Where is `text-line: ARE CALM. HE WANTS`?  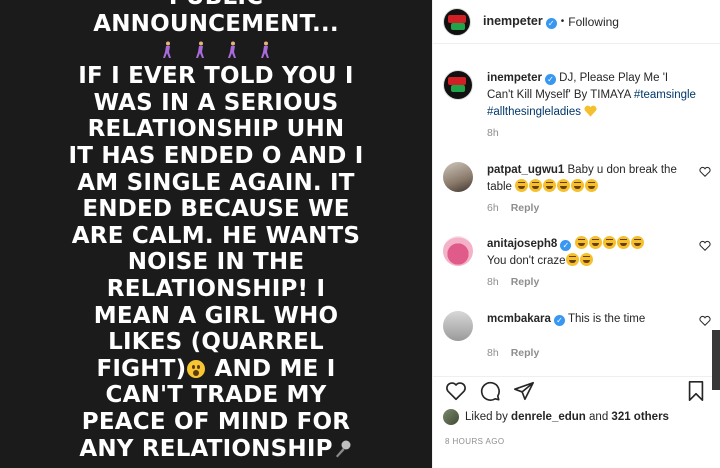
text-line: ARE CALM. HE WANTS is located at coordinates (216, 235).